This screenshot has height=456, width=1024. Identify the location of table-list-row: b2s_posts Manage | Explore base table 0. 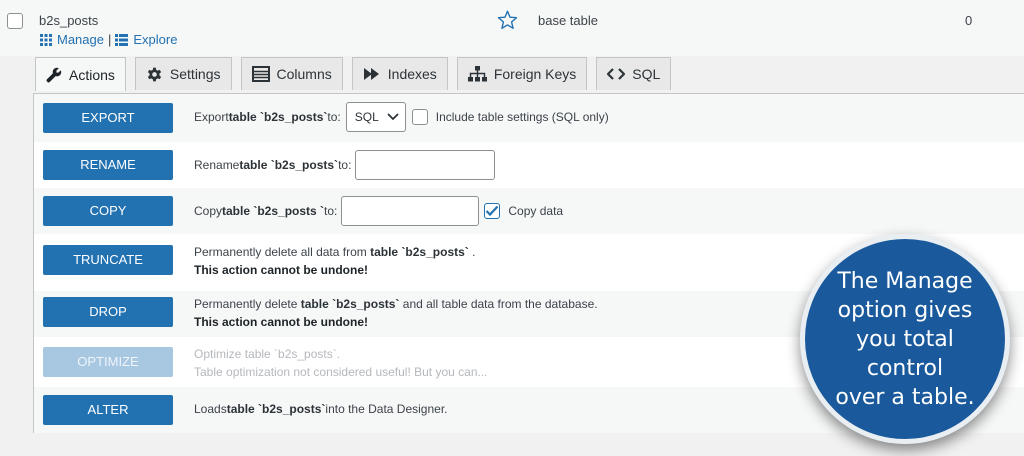
(512, 28).